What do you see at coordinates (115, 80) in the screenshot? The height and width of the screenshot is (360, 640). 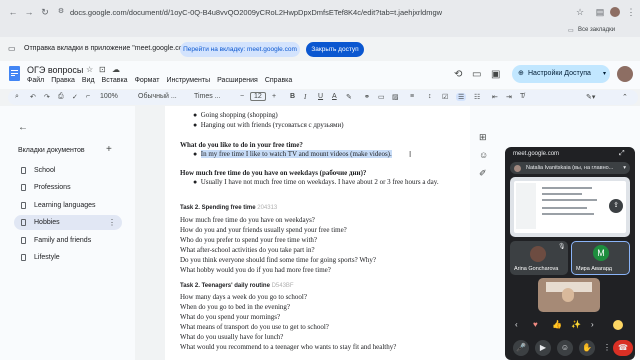 I see `menu-insert: Вставка` at bounding box center [115, 80].